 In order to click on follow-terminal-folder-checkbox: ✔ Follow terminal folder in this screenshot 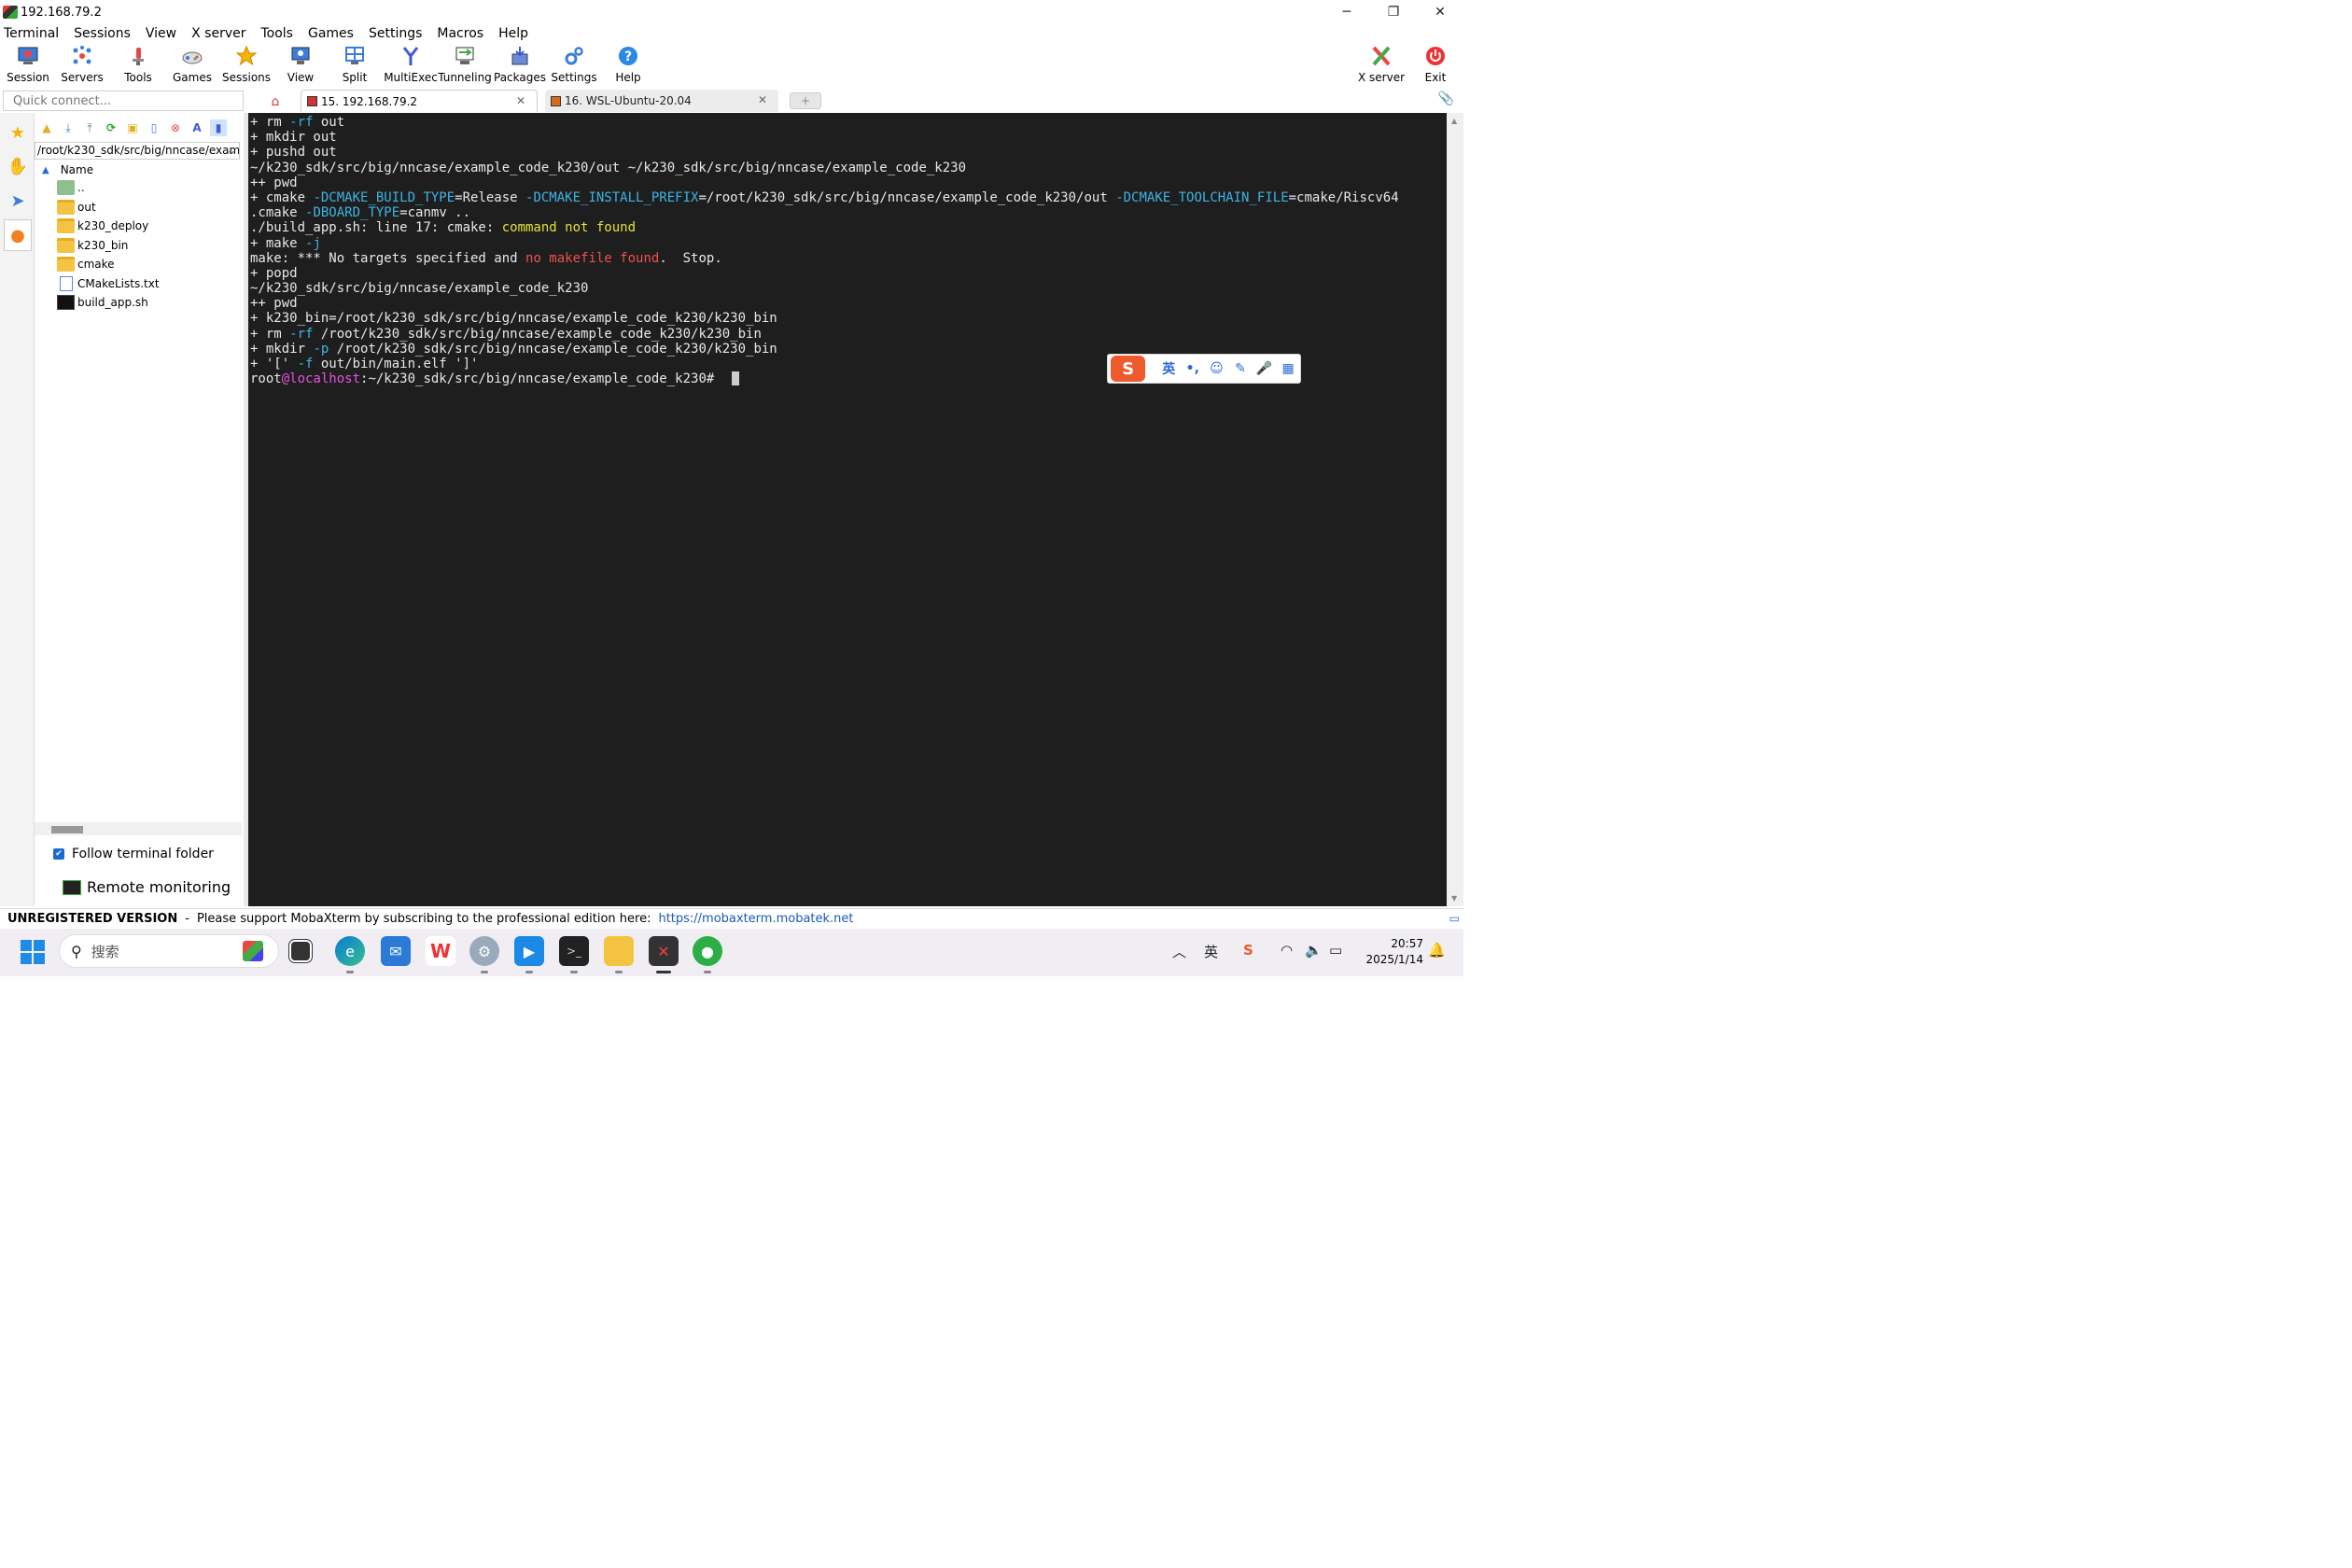, I will do `click(133, 854)`.